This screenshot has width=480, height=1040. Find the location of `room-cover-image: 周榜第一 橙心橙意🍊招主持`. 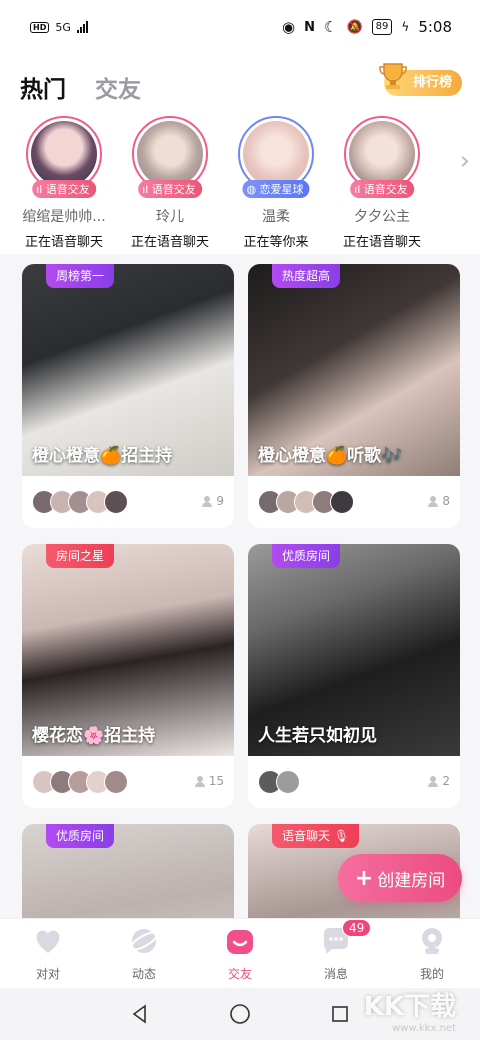

room-cover-image: 周榜第一 橙心橙意🍊招主持 is located at coordinates (128, 370).